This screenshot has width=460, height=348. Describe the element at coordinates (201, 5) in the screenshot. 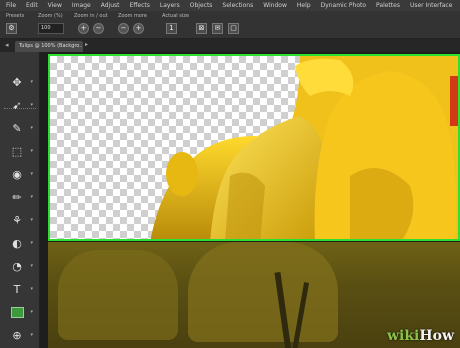

I see `menu-objects: Objects` at that location.